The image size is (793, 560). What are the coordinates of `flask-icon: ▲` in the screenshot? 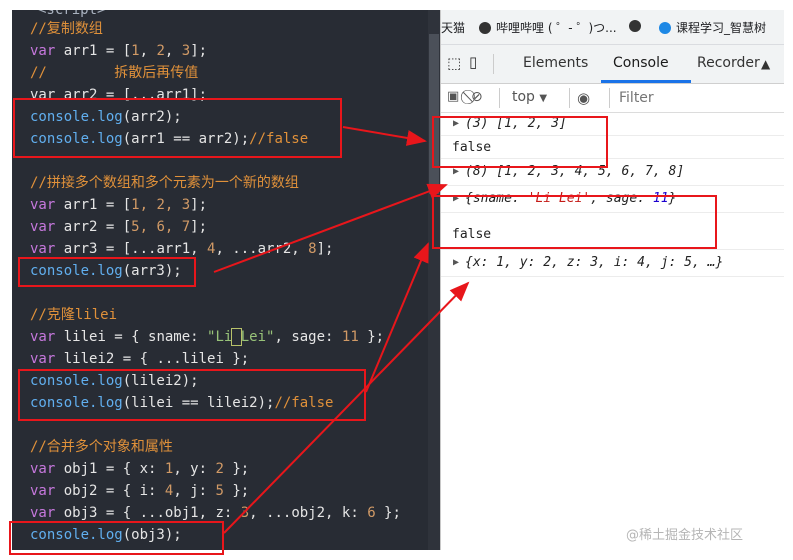 It's located at (766, 64).